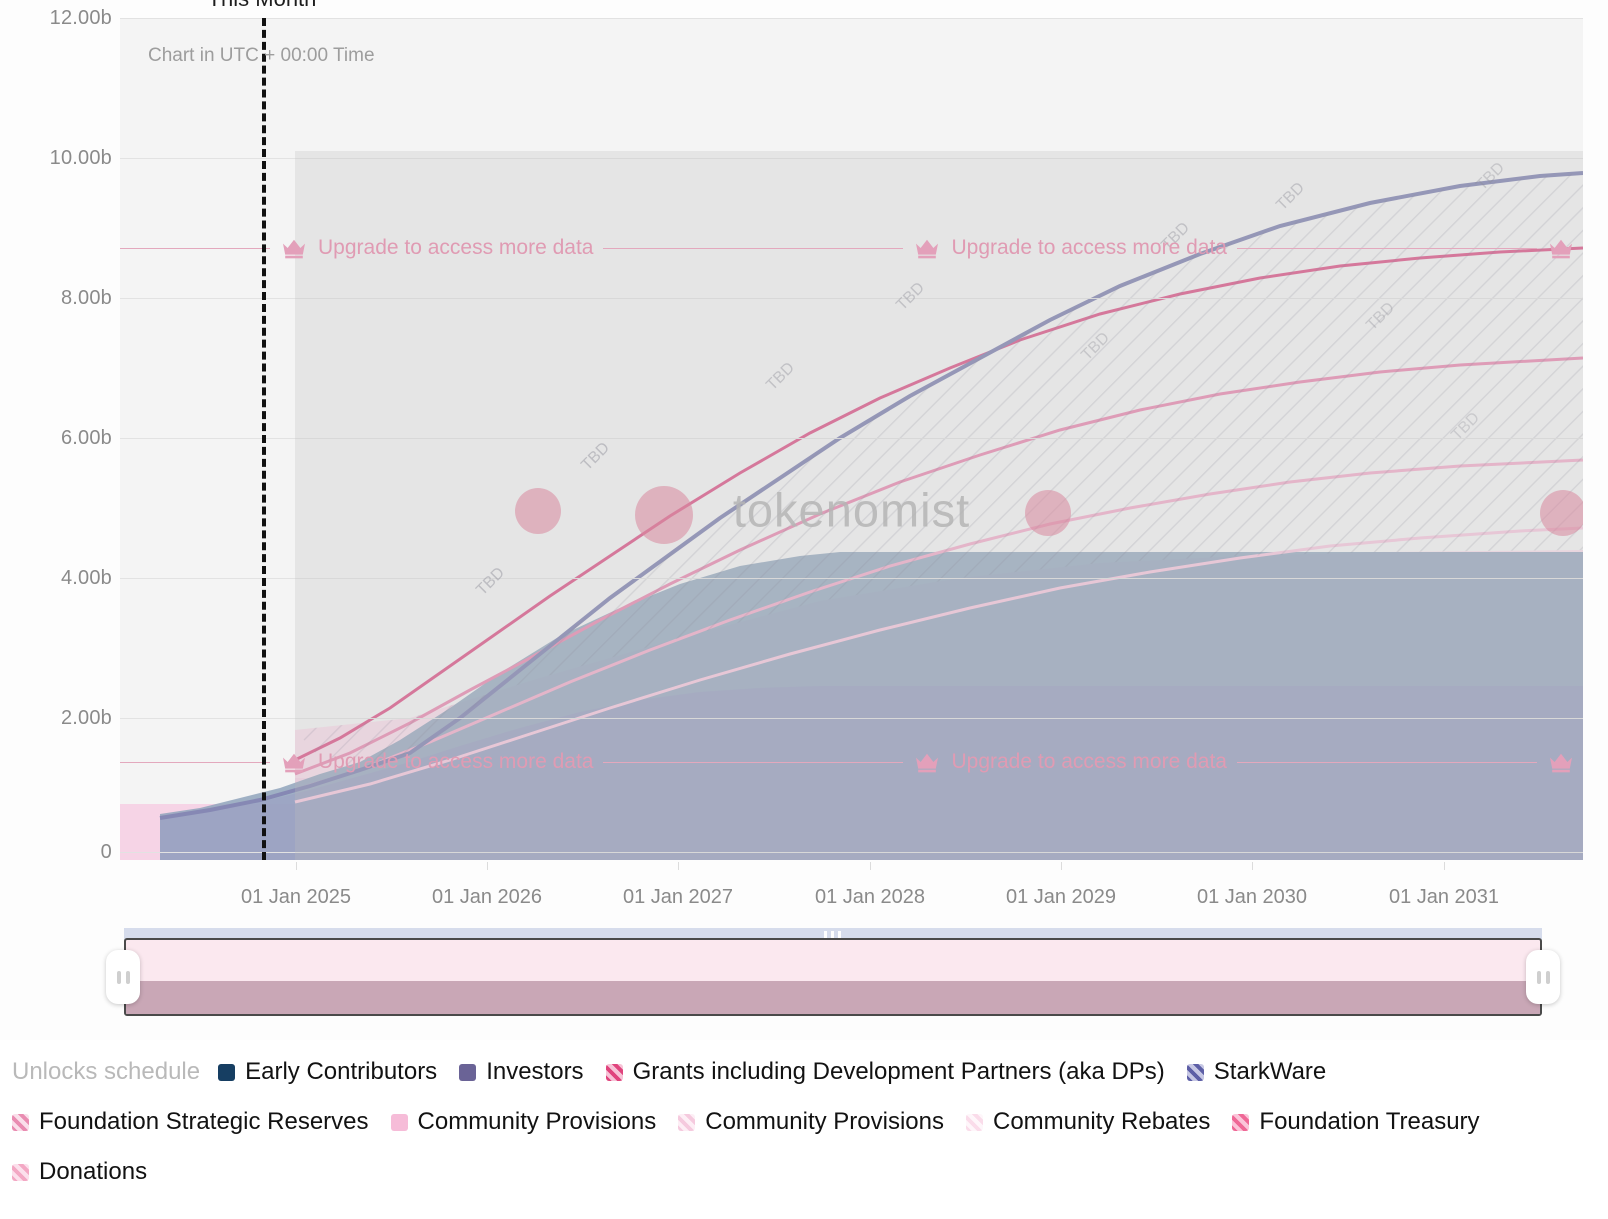 This screenshot has height=1219, width=1608. What do you see at coordinates (678, 897) in the screenshot?
I see `x-axis-tick: 01 Jan 2027` at bounding box center [678, 897].